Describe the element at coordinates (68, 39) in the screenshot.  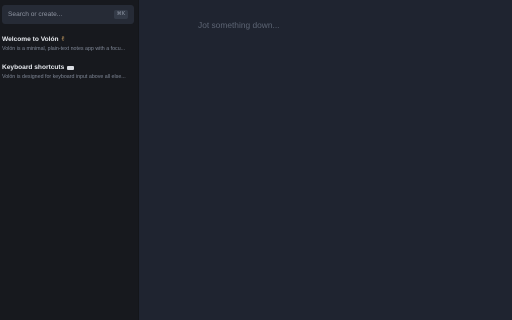
I see `note-title-row: Welcome to Volón ✌` at that location.